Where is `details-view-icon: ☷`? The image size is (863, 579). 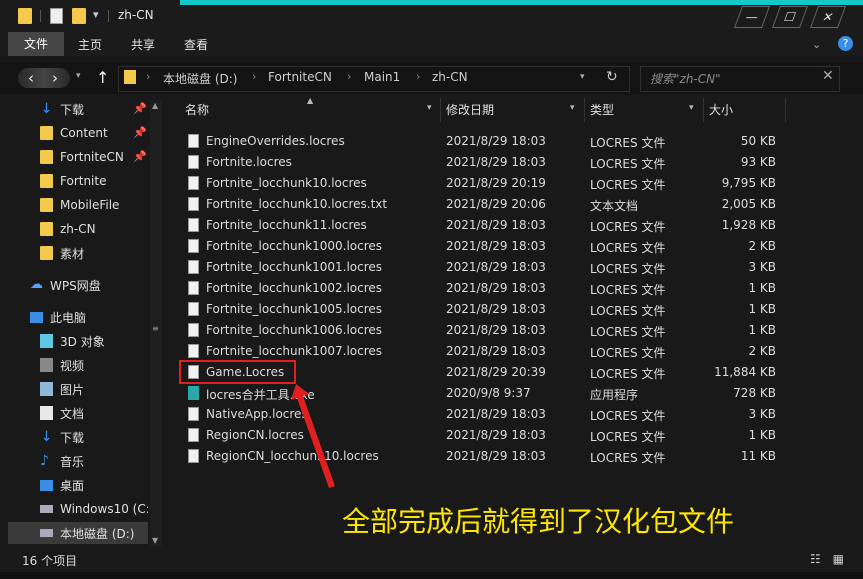 details-view-icon: ☷ is located at coordinates (815, 559).